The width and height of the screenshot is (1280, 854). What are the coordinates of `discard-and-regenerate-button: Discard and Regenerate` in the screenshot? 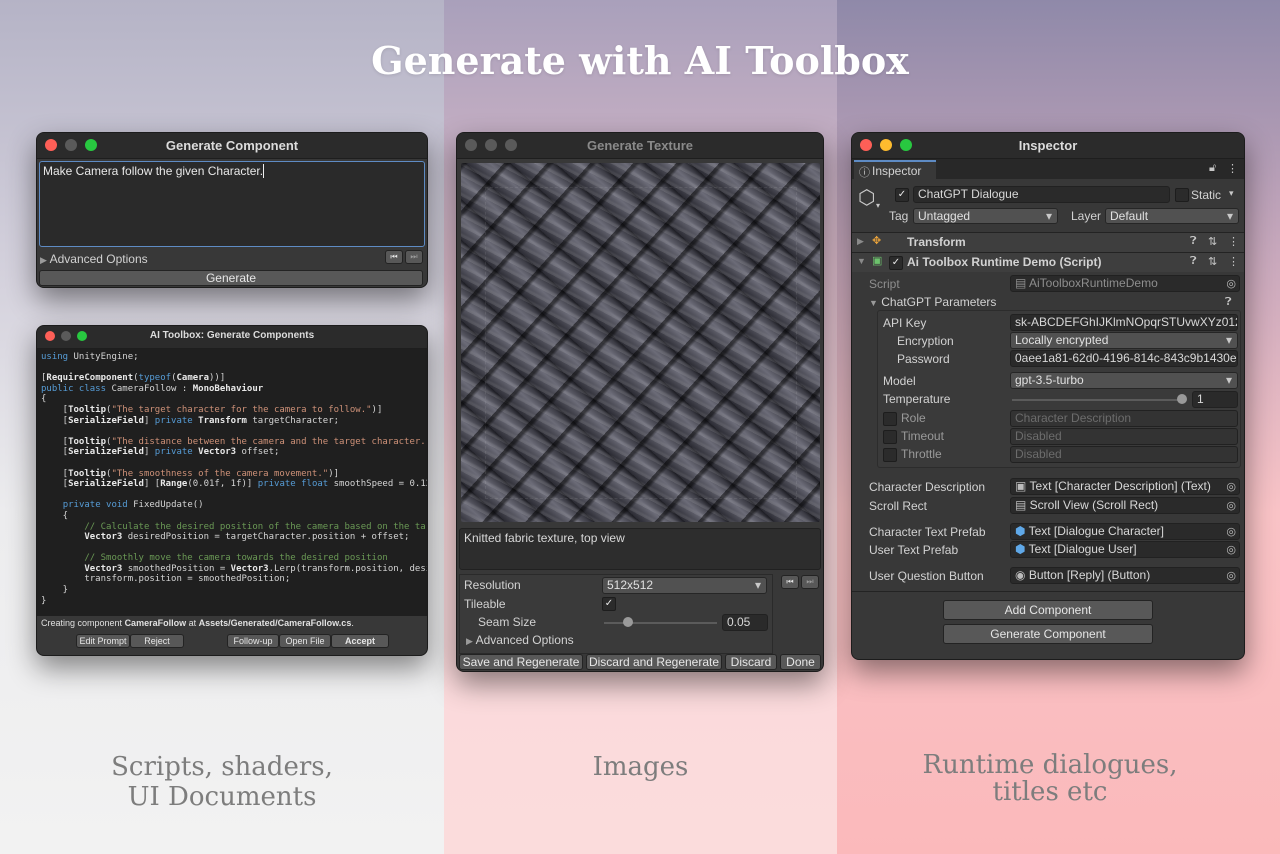 It's located at (654, 662).